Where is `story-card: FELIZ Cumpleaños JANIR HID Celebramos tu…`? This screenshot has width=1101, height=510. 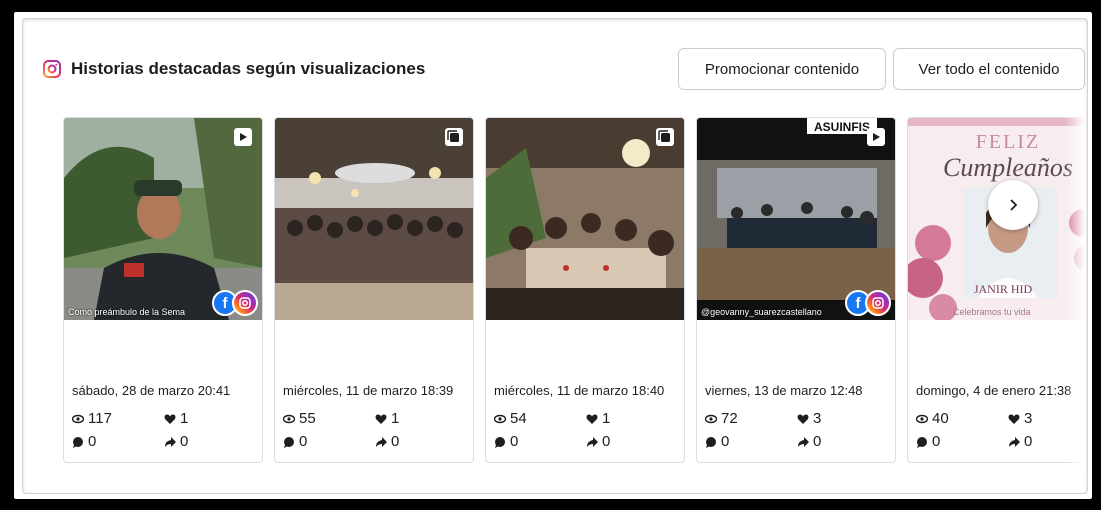 story-card: FELIZ Cumpleaños JANIR HID Celebramos tu… is located at coordinates (996, 290).